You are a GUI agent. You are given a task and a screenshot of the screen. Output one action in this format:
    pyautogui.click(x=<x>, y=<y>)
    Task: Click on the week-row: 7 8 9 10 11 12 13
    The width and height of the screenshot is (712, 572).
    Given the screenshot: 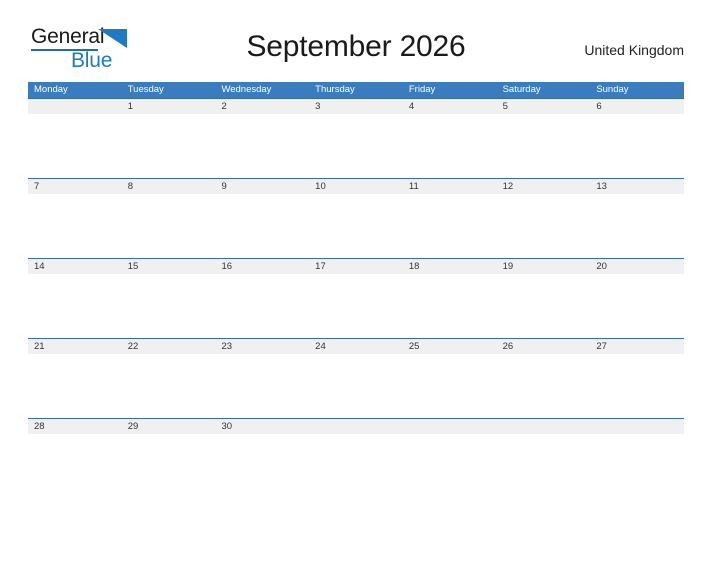 What is the action you would take?
    pyautogui.click(x=356, y=218)
    